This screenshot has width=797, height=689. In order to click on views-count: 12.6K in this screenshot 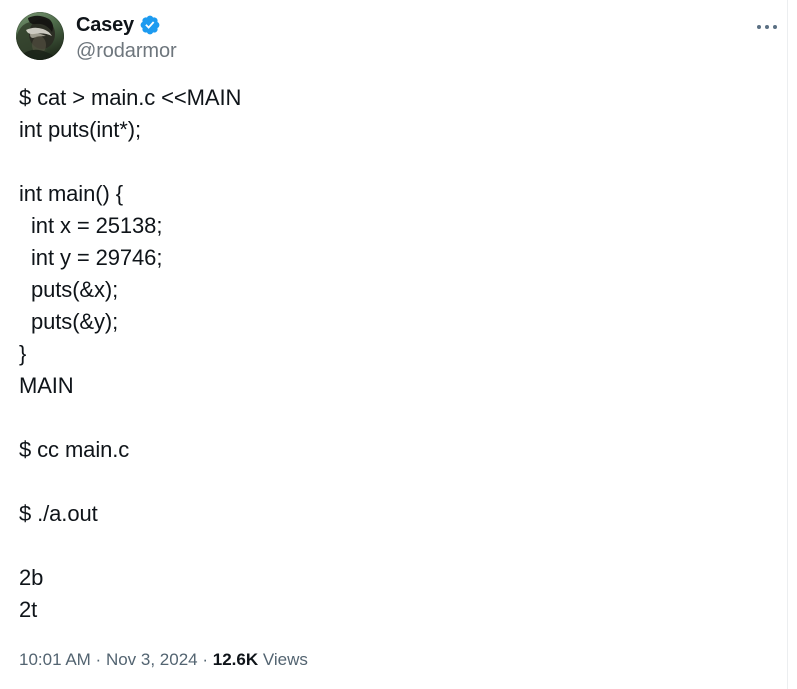, I will do `click(235, 659)`.